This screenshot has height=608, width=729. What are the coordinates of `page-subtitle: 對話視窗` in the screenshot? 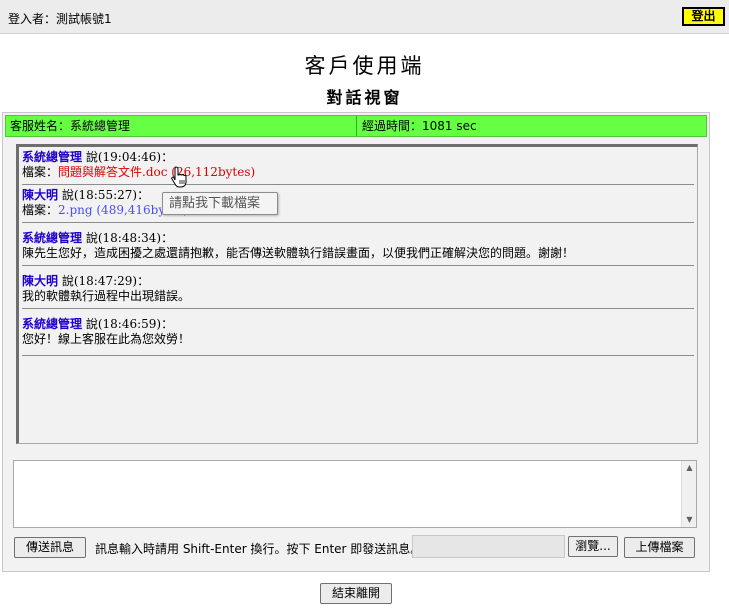 It's located at (364, 97).